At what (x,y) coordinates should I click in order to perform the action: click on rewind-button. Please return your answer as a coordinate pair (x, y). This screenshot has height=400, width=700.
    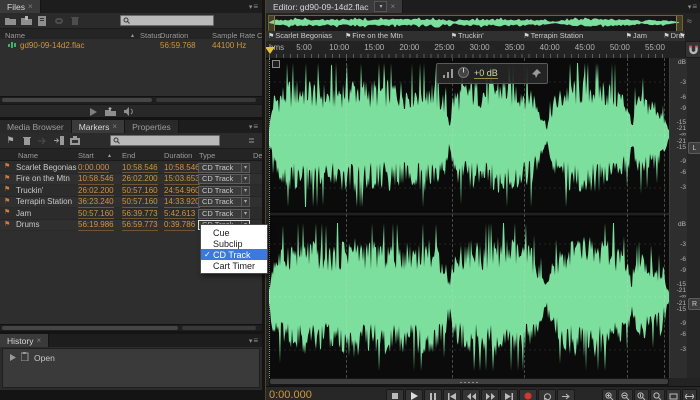
    Looking at the image, I should click on (471, 394).